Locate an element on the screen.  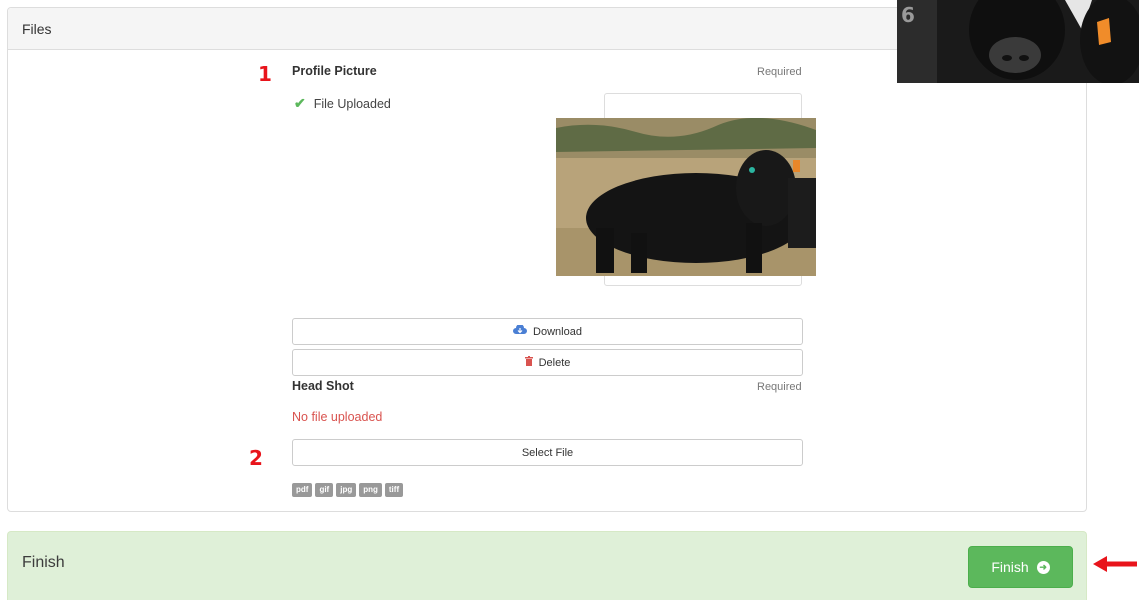
file-type-badge: jpg is located at coordinates (346, 490).